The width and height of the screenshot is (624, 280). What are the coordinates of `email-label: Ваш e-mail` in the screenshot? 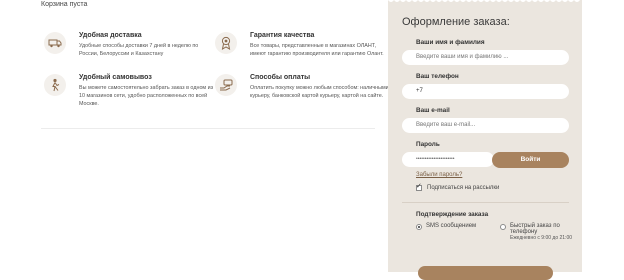 It's located at (433, 110).